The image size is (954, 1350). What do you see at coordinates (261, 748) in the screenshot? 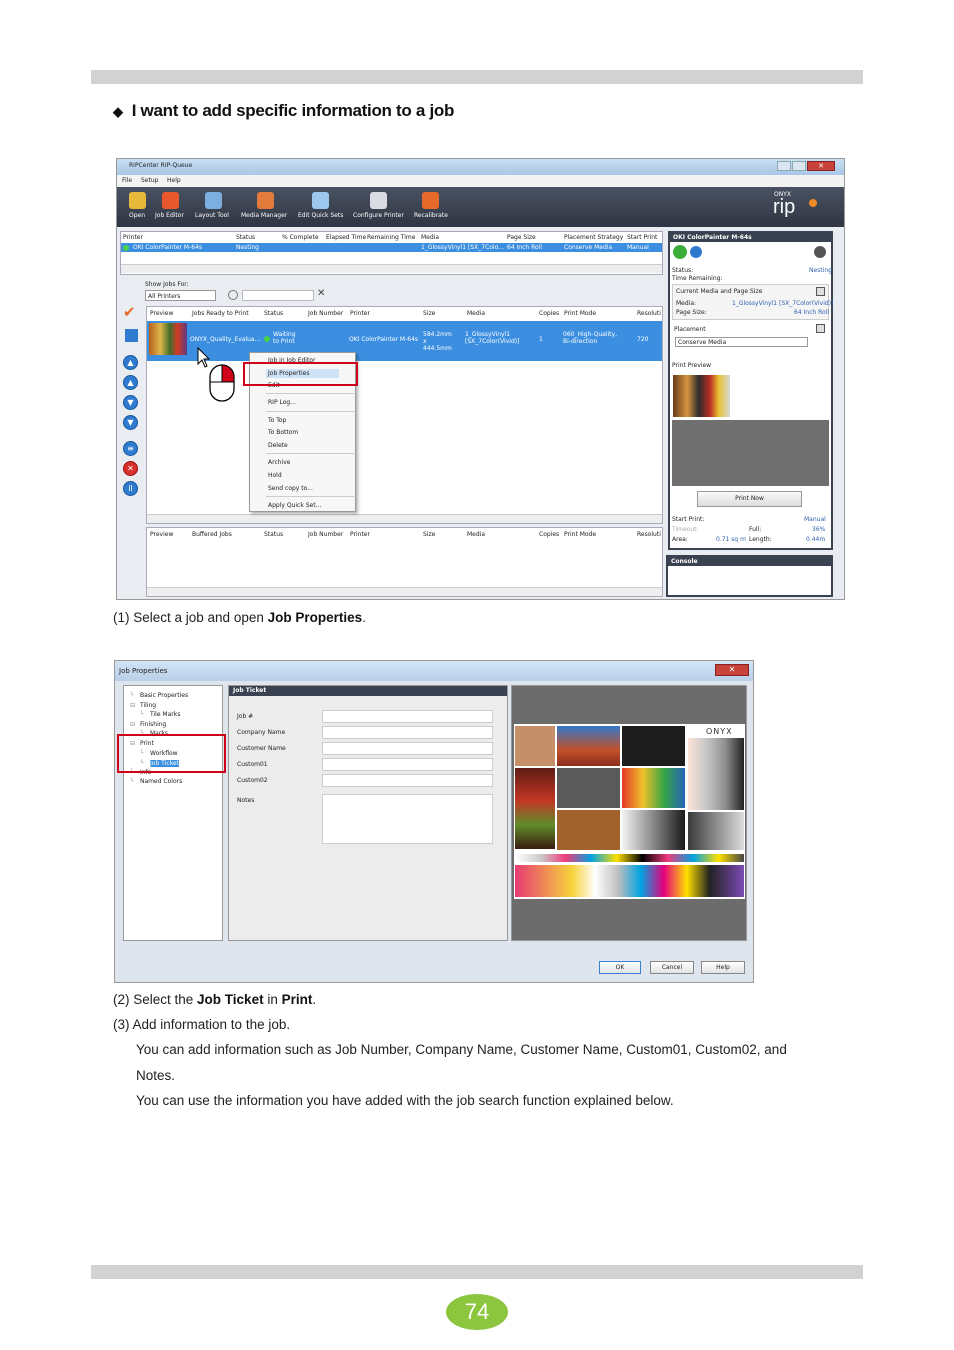
I see `field-label: Customer Name` at bounding box center [261, 748].